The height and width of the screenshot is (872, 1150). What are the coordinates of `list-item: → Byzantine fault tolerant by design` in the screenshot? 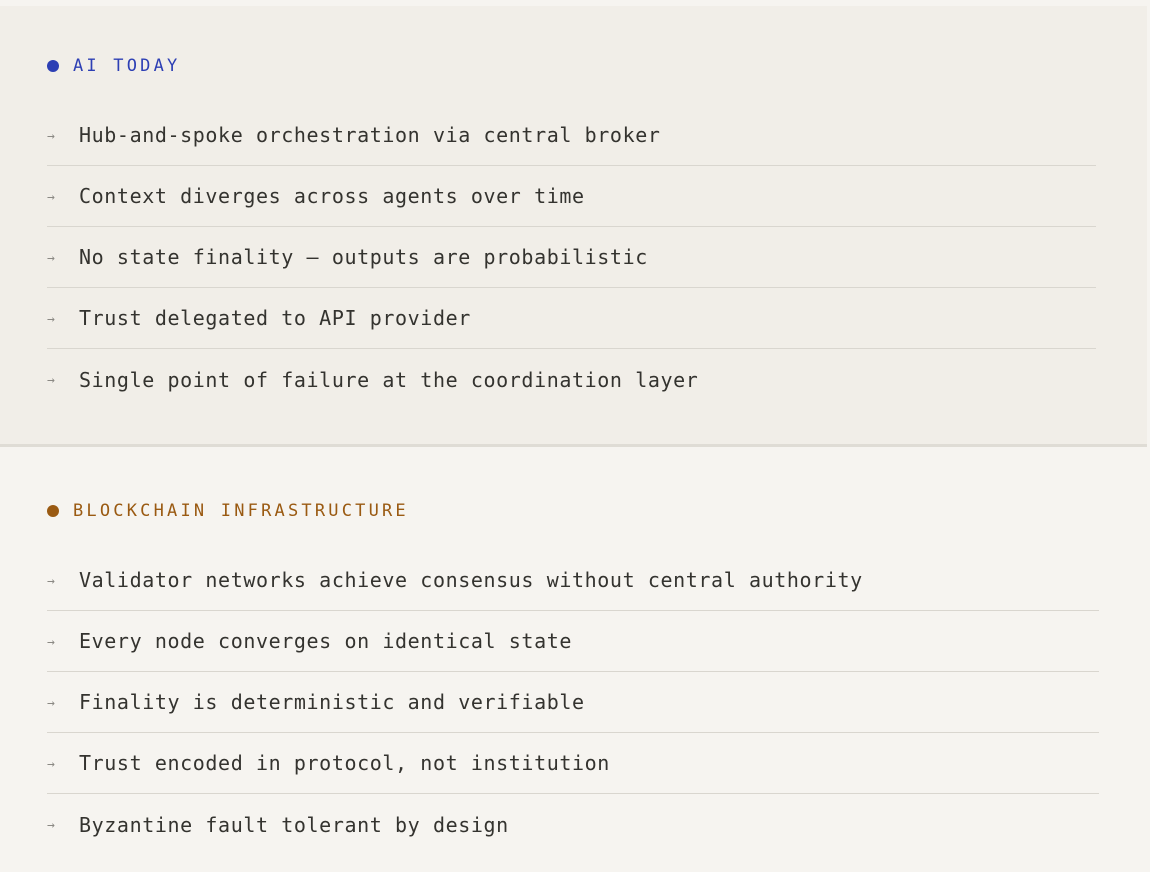 It's located at (573, 824).